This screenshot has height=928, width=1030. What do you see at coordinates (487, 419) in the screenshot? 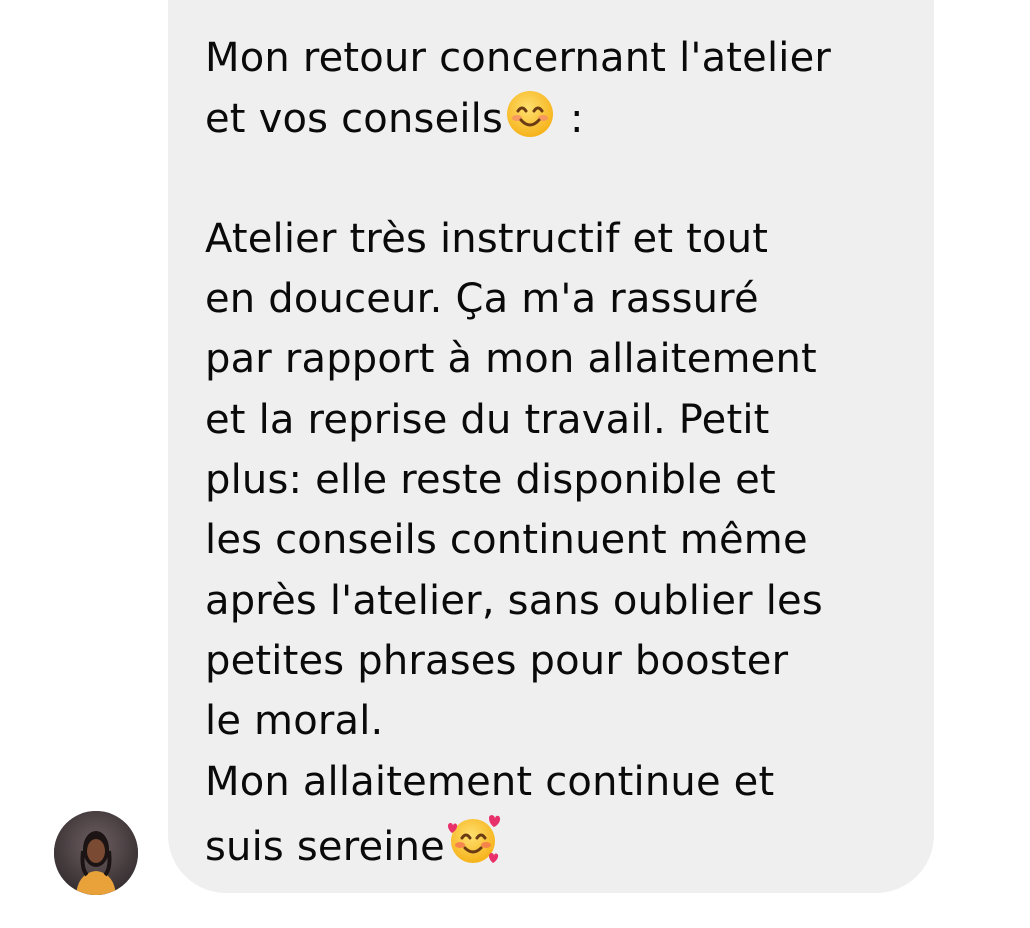
I see `message-line: et la reprise du travail. Petit` at bounding box center [487, 419].